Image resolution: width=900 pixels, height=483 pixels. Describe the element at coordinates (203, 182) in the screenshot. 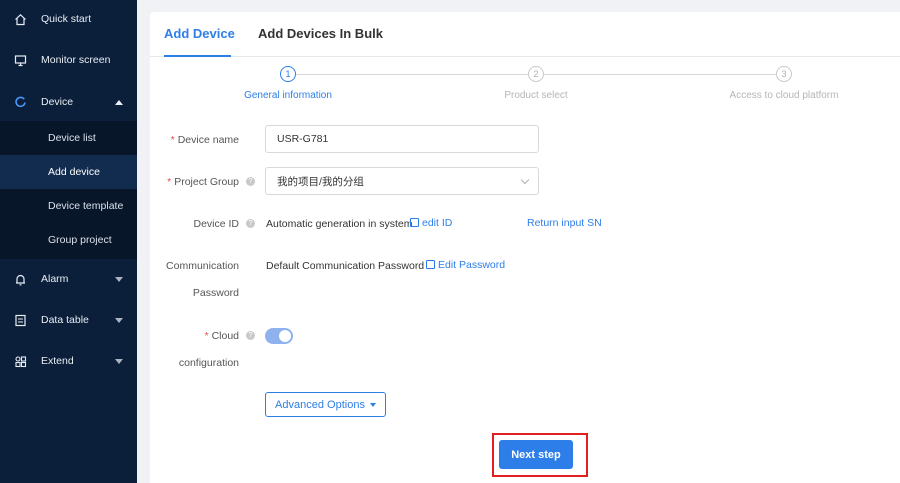

I see `project-group-label: * Project Group` at that location.